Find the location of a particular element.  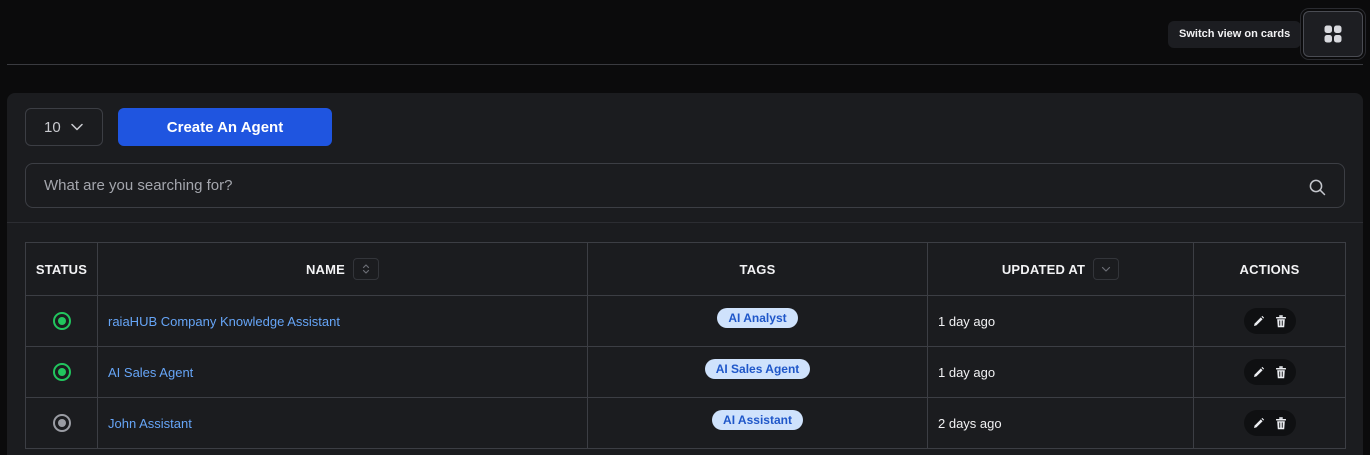

tag-badge: AI Sales Agent is located at coordinates (757, 369).